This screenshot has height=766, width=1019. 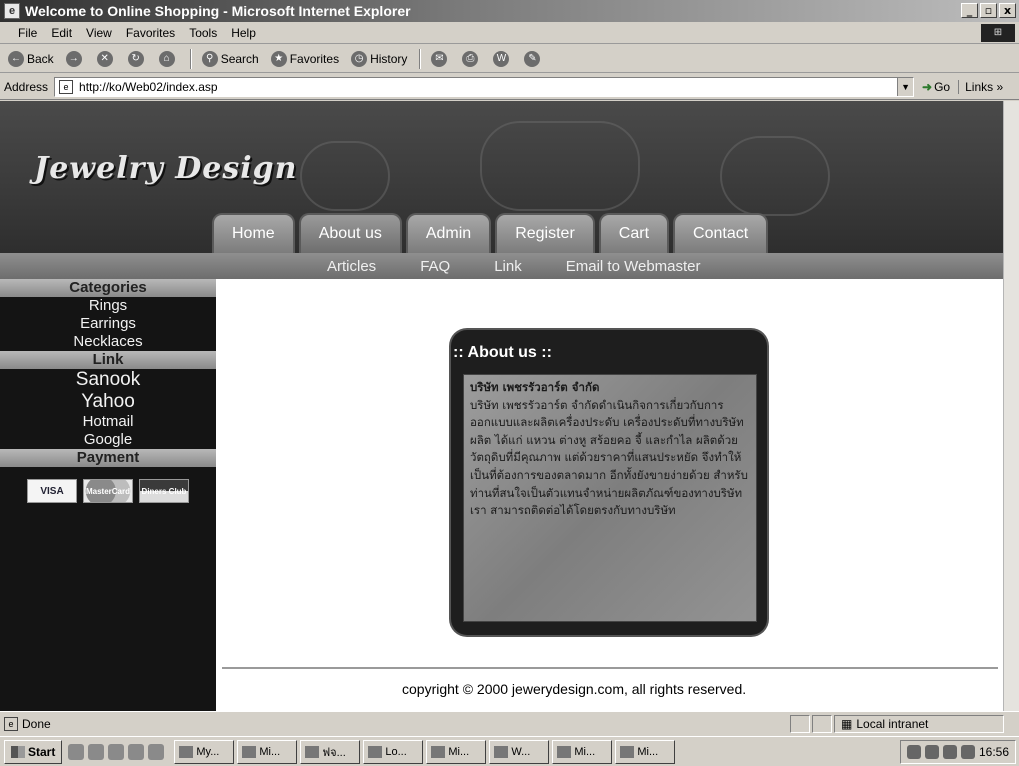 I want to click on home-icon: ⌂, so click(x=166, y=58).